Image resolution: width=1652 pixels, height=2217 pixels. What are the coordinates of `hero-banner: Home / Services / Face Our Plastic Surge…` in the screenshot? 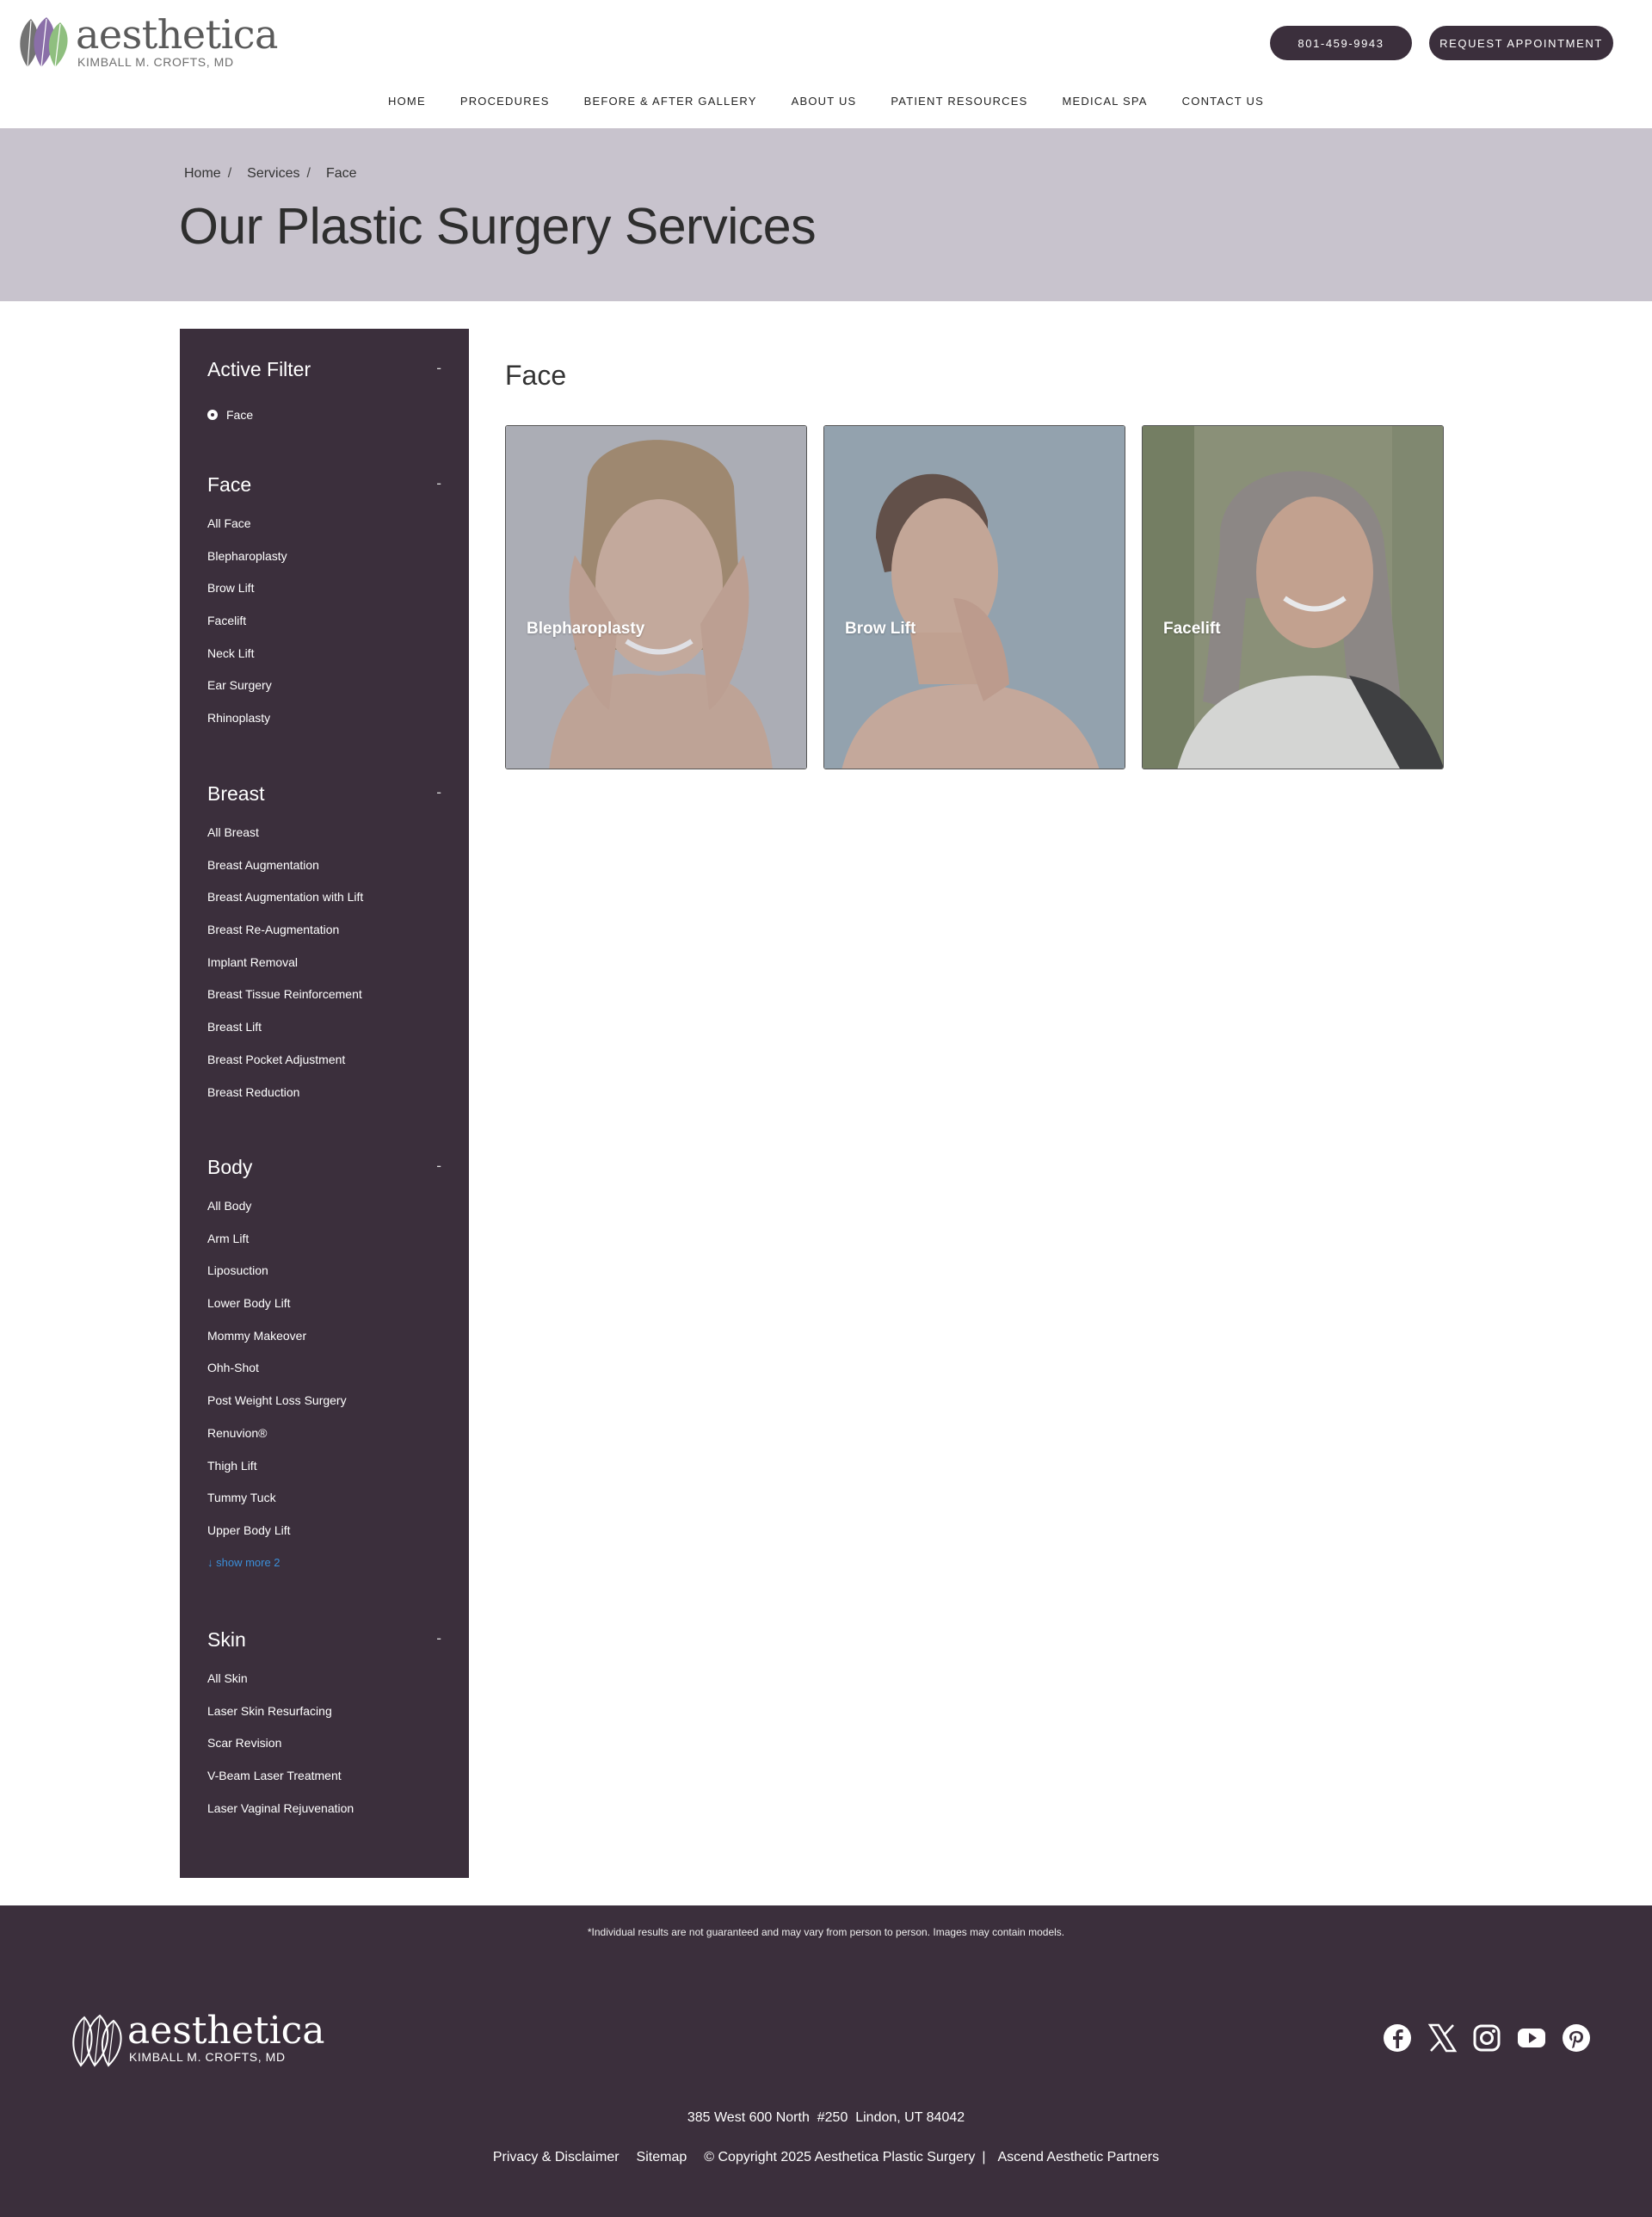 It's located at (826, 214).